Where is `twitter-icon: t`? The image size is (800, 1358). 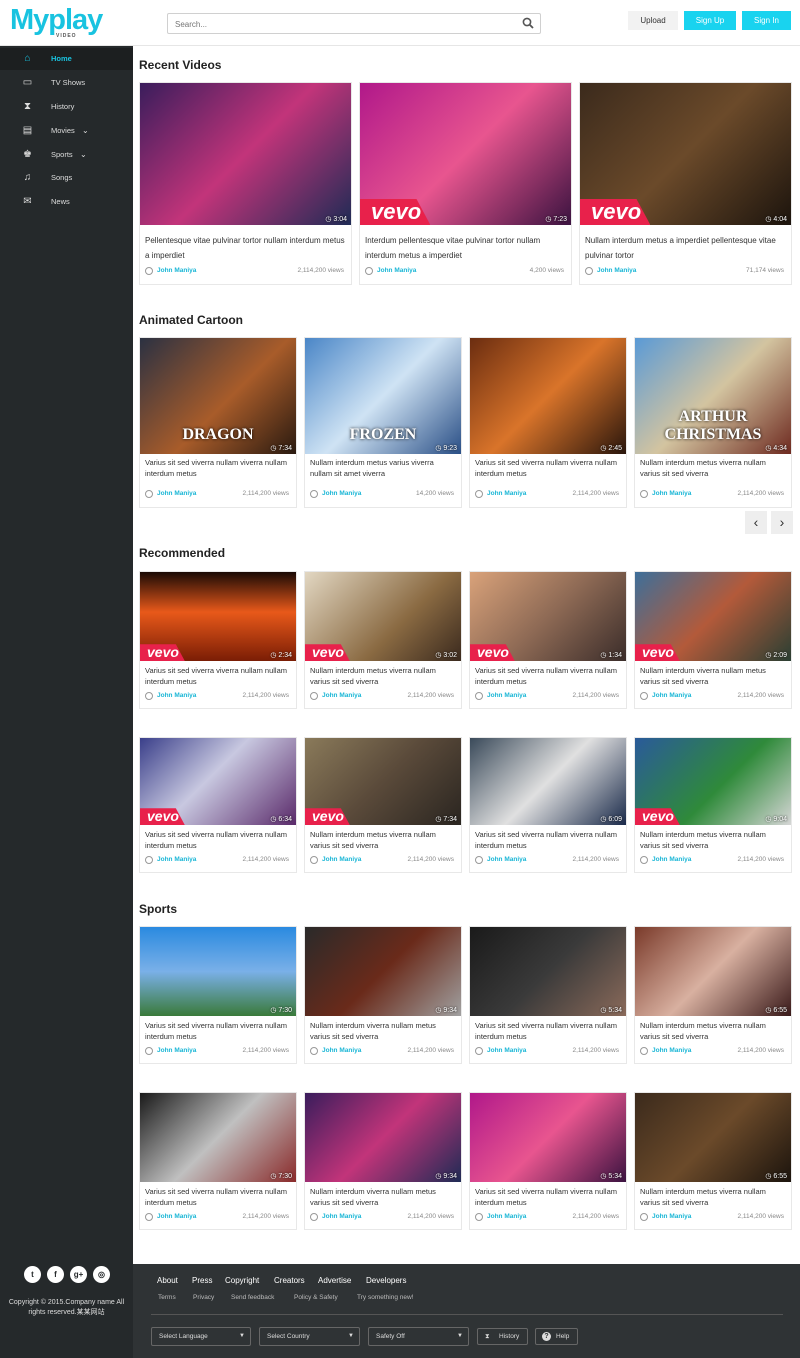
twitter-icon: t is located at coordinates (32, 1274).